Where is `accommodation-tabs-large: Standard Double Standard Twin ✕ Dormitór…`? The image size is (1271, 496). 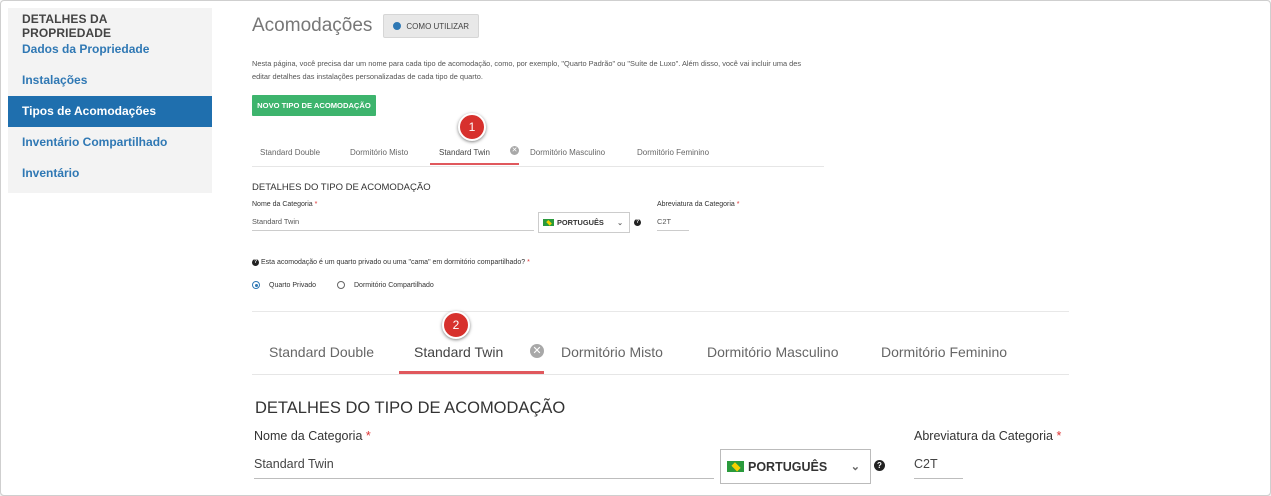 accommodation-tabs-large: Standard Double Standard Twin ✕ Dormitór… is located at coordinates (660, 351).